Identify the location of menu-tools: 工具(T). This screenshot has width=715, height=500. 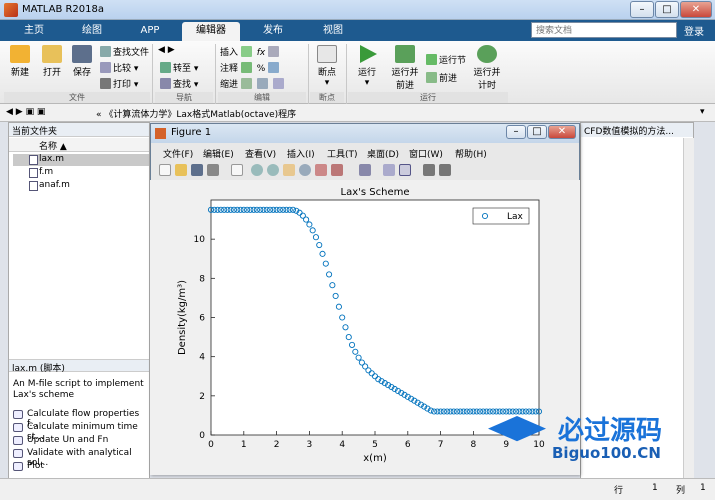
(342, 153).